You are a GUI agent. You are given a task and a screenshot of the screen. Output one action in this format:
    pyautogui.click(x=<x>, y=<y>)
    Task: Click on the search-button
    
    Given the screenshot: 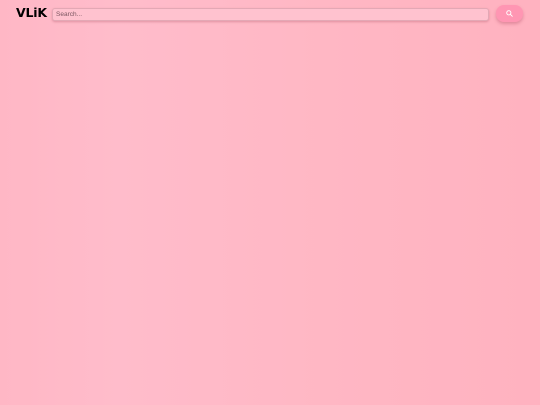 What is the action you would take?
    pyautogui.click(x=509, y=13)
    